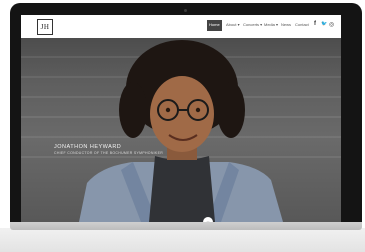  I want to click on turtleneck-shape, so click(182, 189).